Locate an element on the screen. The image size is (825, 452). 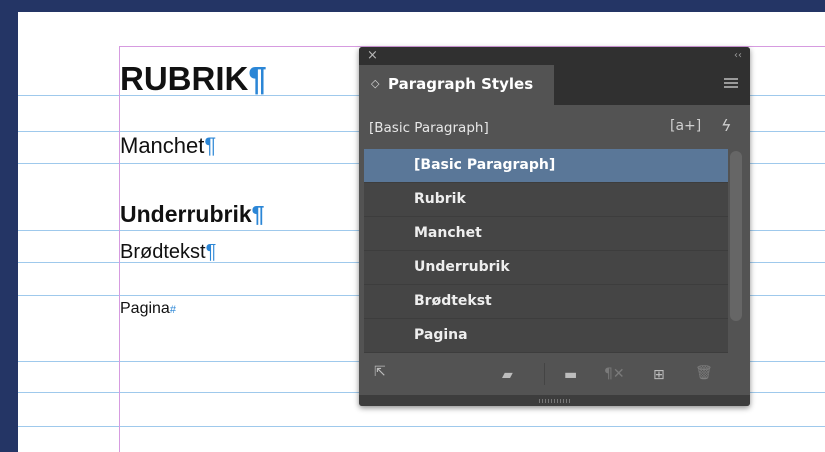
collapse-icon: ‹‹ is located at coordinates (738, 56).